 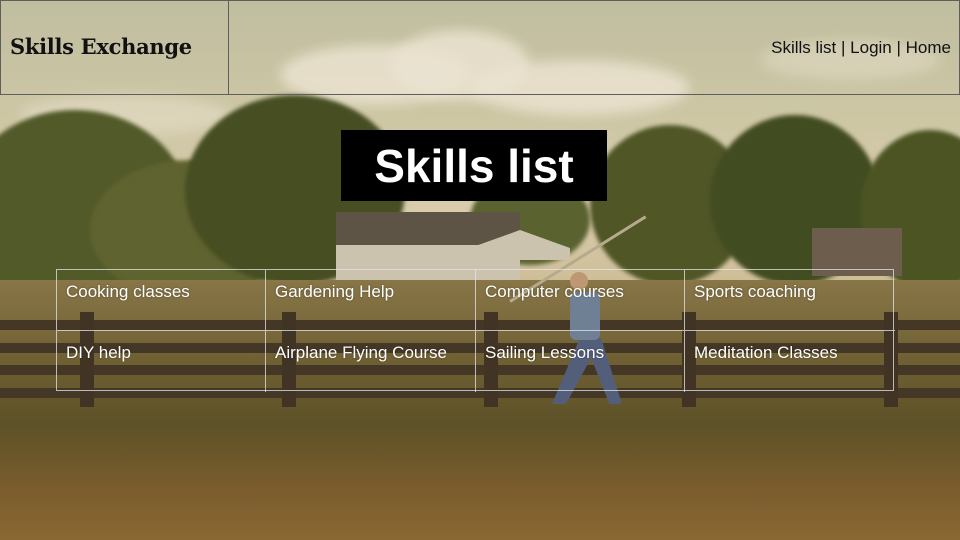 What do you see at coordinates (790, 300) in the screenshot?
I see `skill-item-sports-coaching: Sports coaching` at bounding box center [790, 300].